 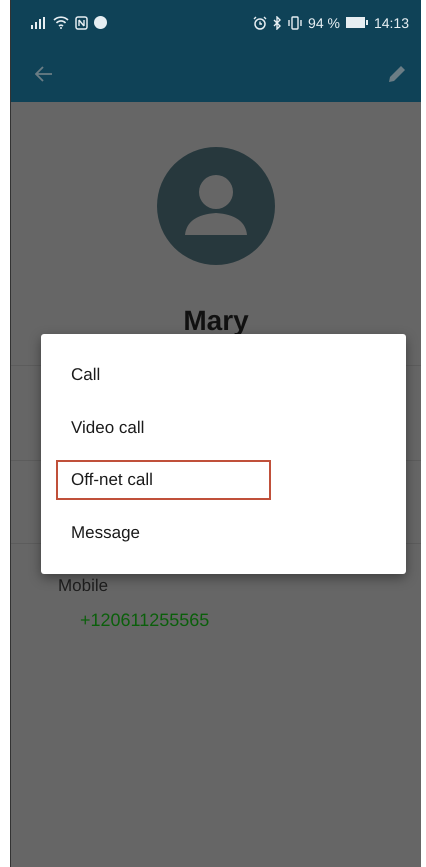 What do you see at coordinates (163, 374) in the screenshot?
I see `menu-item: Call` at bounding box center [163, 374].